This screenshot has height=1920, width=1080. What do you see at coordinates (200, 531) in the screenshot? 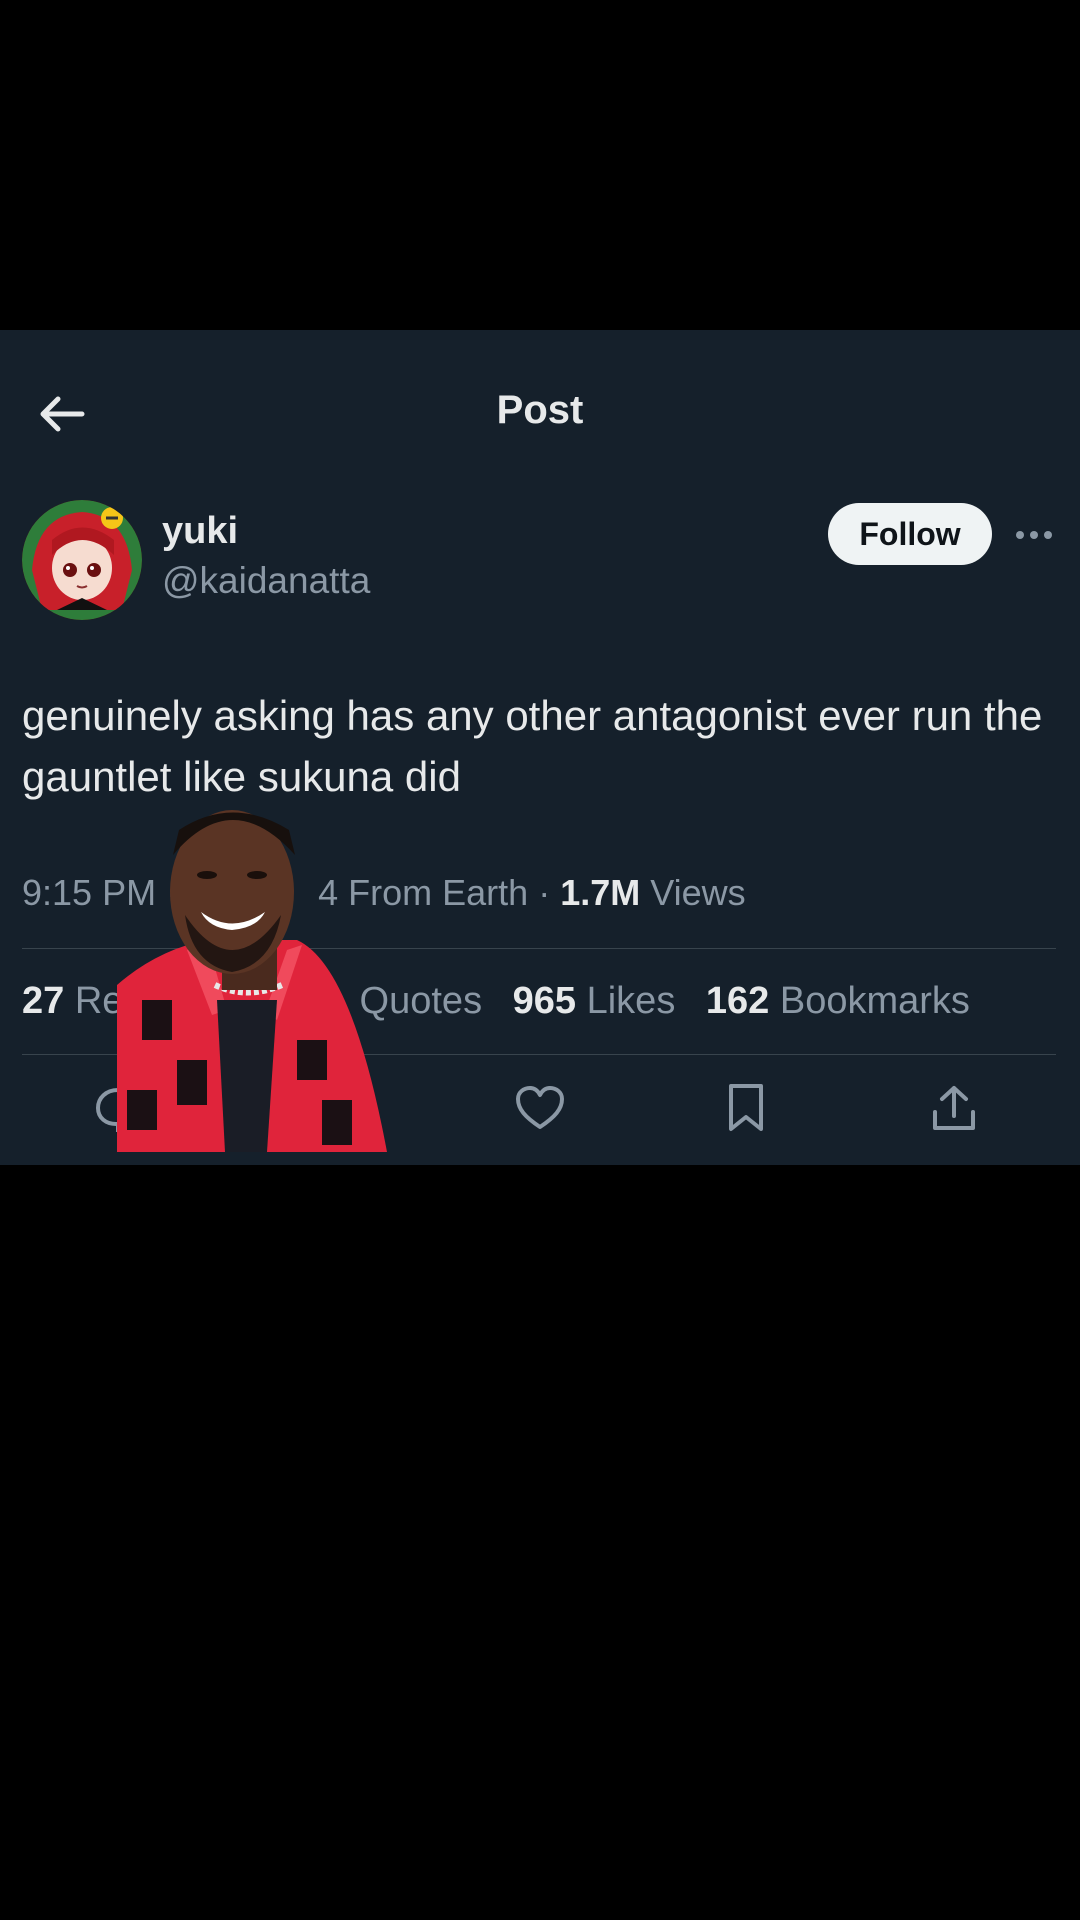
I see `author-name: yuki` at bounding box center [200, 531].